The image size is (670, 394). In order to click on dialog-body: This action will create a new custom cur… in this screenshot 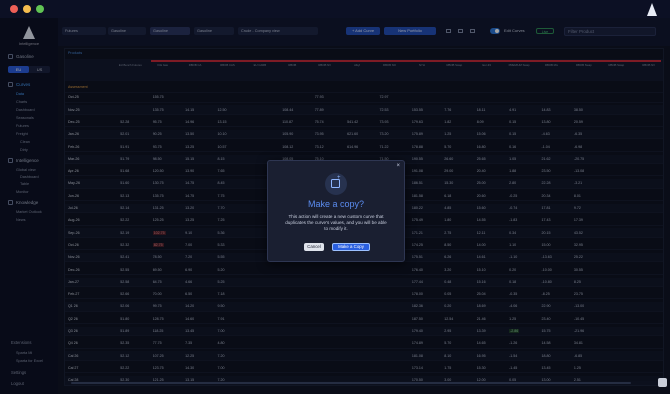, I will do `click(336, 222)`.